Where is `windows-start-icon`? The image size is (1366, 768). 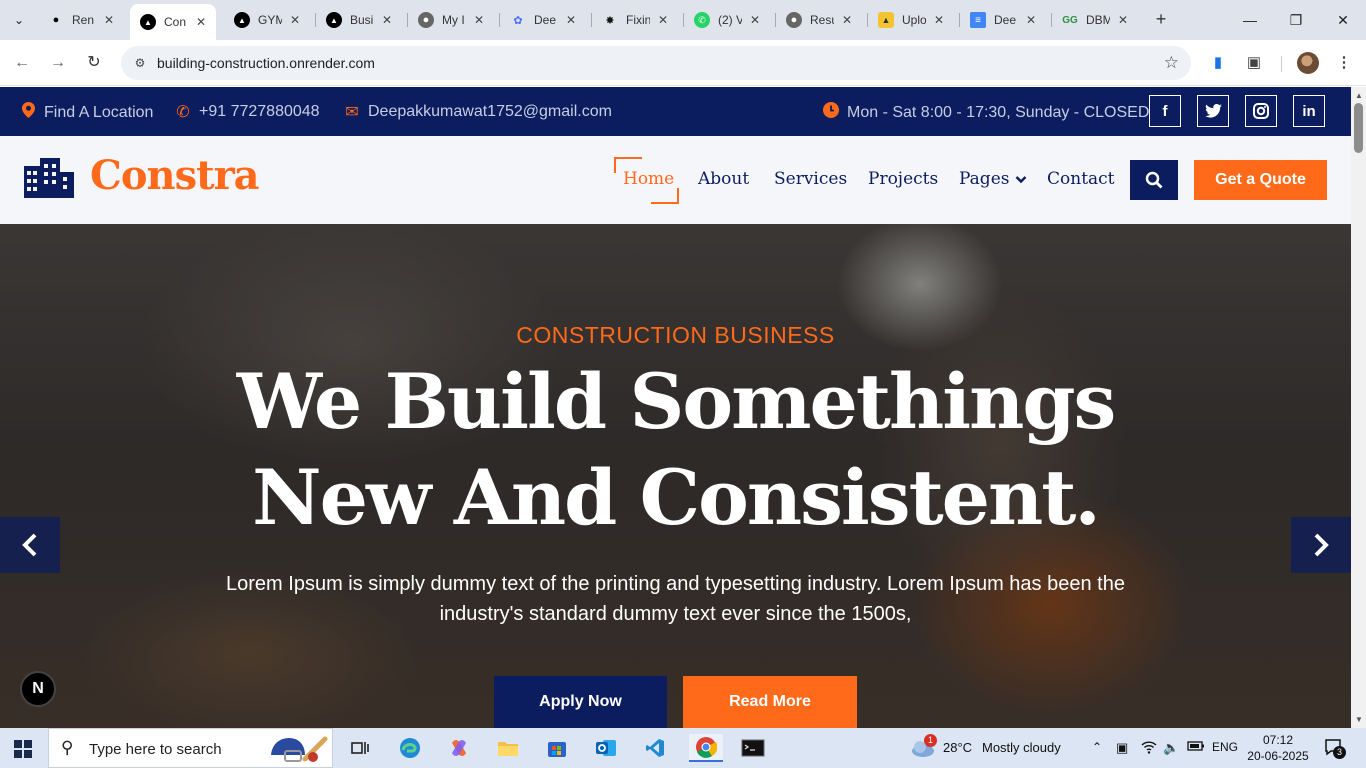 windows-start-icon is located at coordinates (23, 749).